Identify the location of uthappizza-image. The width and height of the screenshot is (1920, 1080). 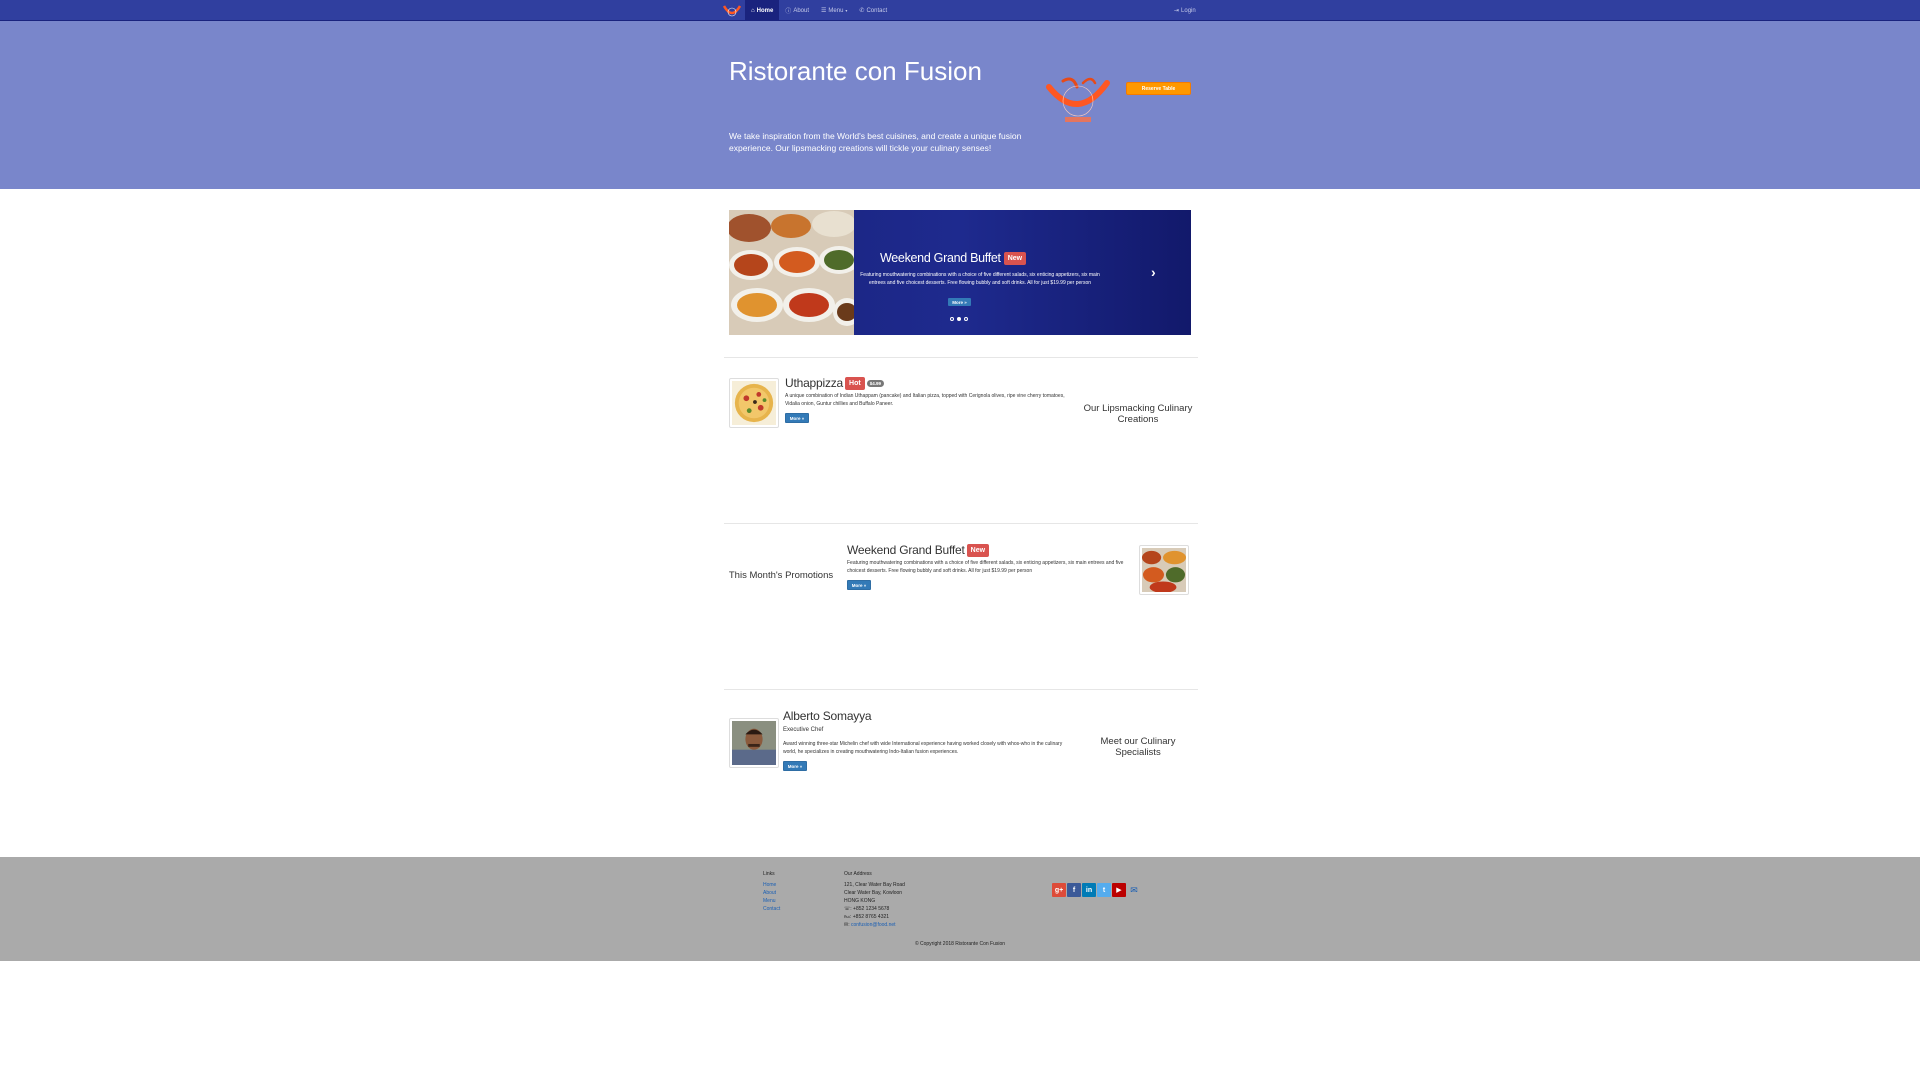
(754, 403).